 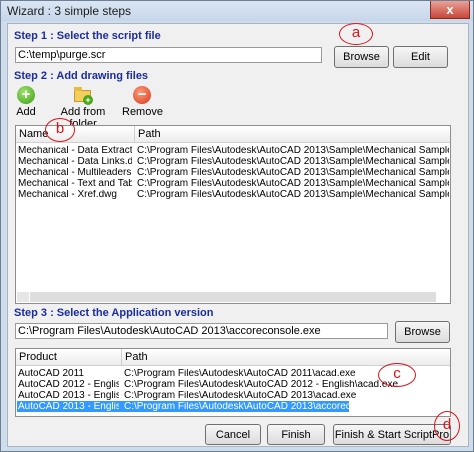 What do you see at coordinates (397, 375) in the screenshot?
I see `annotation-c: c` at bounding box center [397, 375].